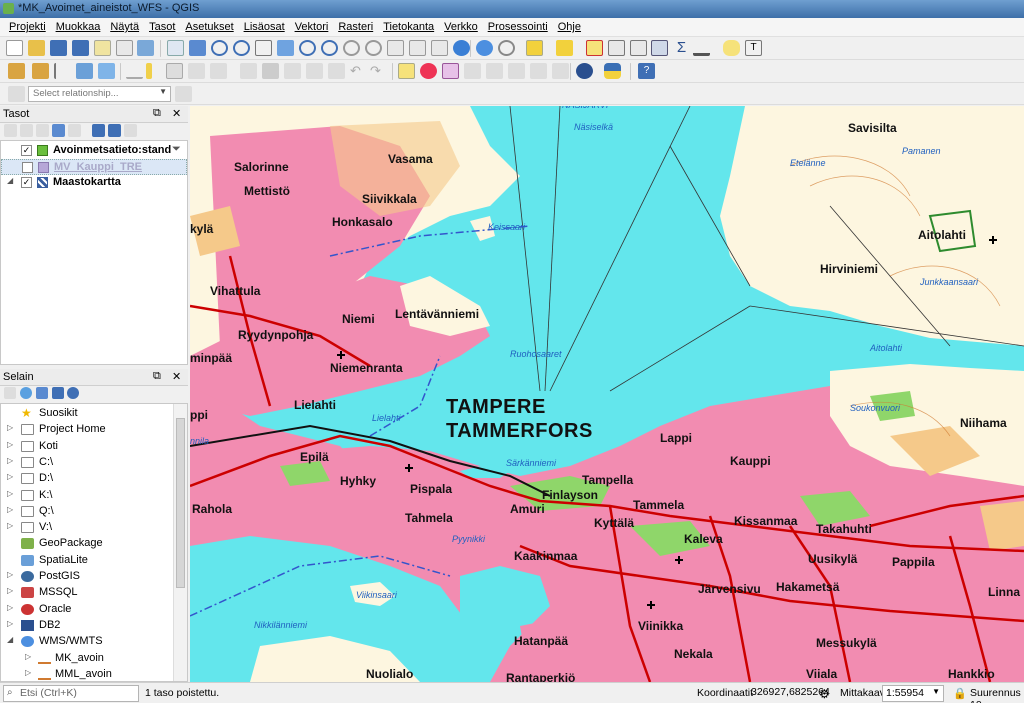 This screenshot has height=703, width=1024. What do you see at coordinates (87, 593) in the screenshot?
I see `browser-item-mssql: ▷ MSSQL` at bounding box center [87, 593].